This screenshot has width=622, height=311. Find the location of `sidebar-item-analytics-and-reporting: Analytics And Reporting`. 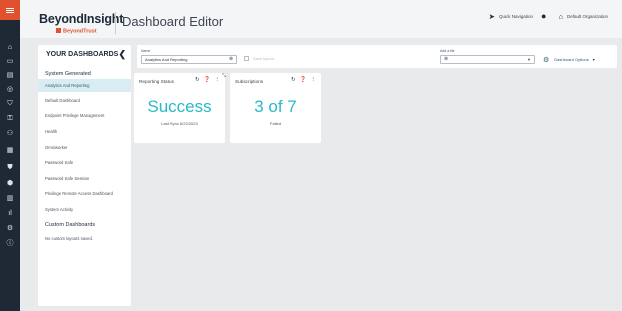

sidebar-item-analytics-and-reporting: Analytics And Reporting is located at coordinates (84, 85).